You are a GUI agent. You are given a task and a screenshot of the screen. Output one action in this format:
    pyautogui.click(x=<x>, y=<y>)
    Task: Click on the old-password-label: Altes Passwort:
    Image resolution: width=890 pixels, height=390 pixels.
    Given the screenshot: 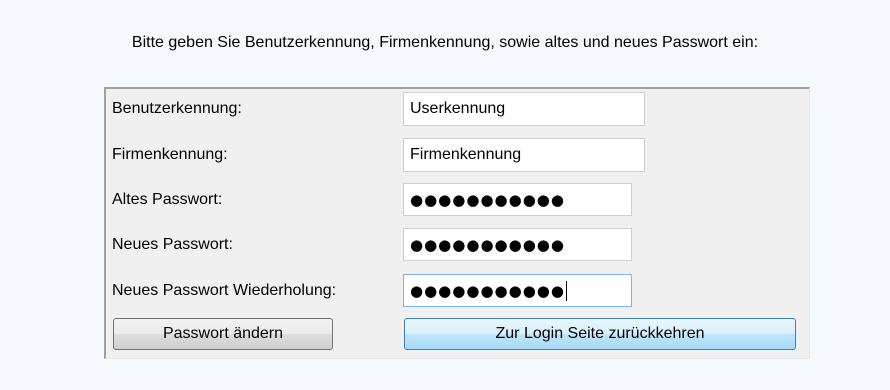 What is the action you would take?
    pyautogui.click(x=167, y=199)
    